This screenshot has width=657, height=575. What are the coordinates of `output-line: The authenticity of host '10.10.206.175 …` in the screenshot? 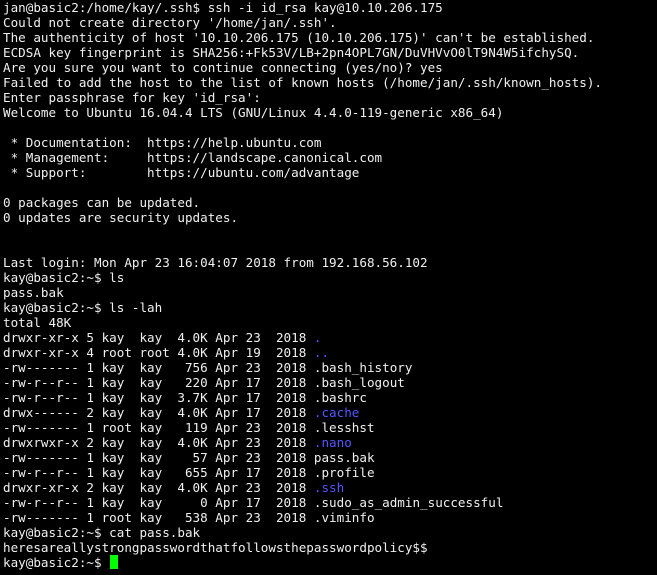 It's located at (299, 37).